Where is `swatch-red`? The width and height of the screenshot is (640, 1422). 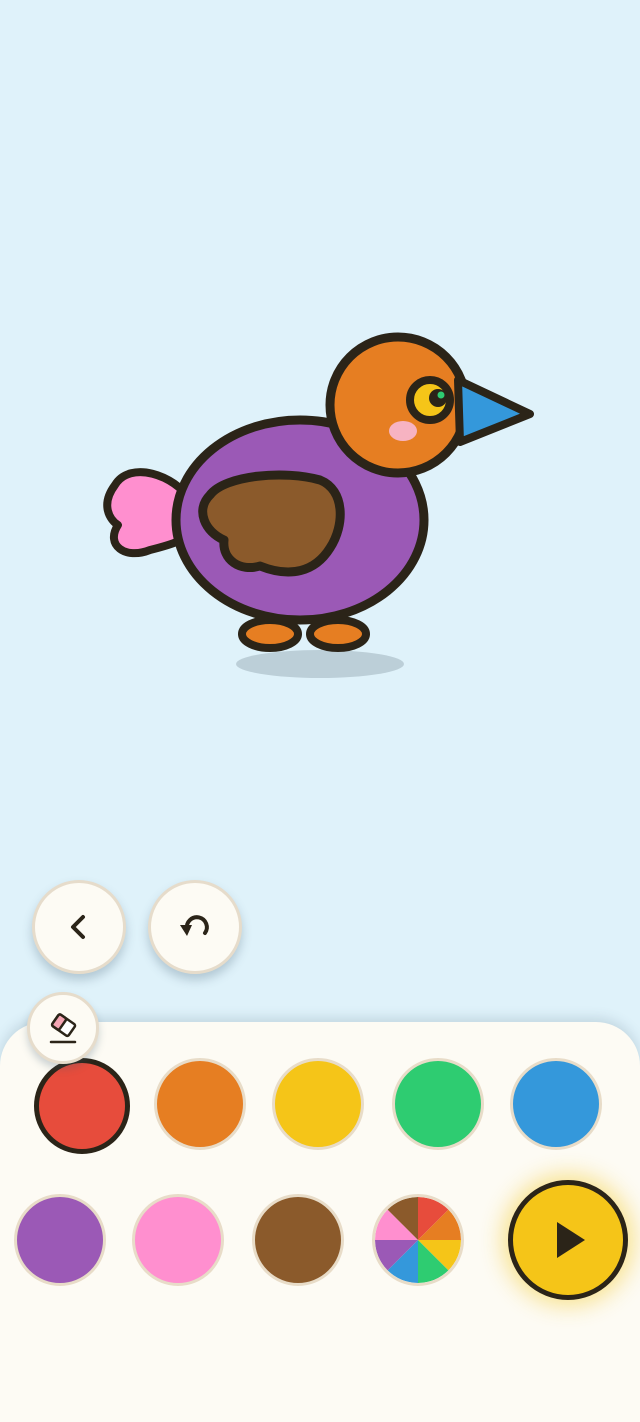 swatch-red is located at coordinates (82, 1106).